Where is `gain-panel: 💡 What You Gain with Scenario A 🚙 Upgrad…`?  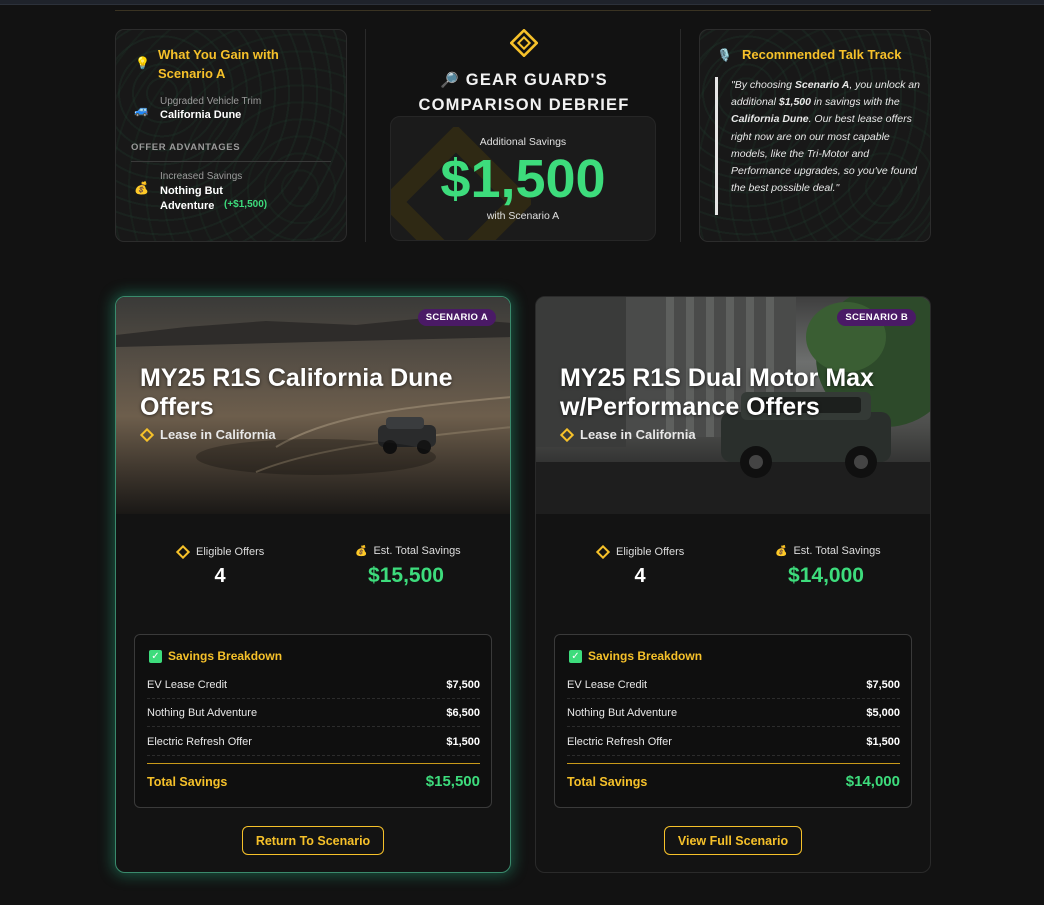 gain-panel: 💡 What You Gain with Scenario A 🚙 Upgrad… is located at coordinates (231, 135).